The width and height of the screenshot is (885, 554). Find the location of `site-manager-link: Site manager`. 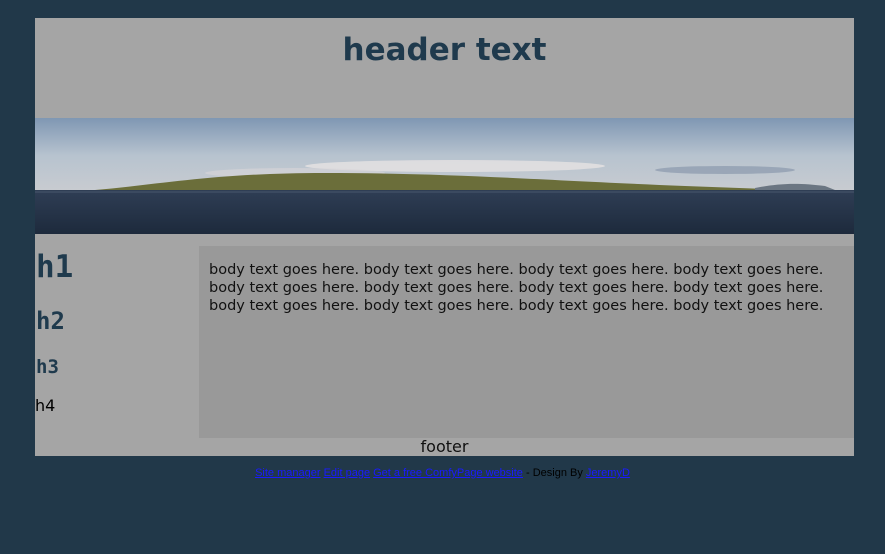

site-manager-link: Site manager is located at coordinates (287, 473).